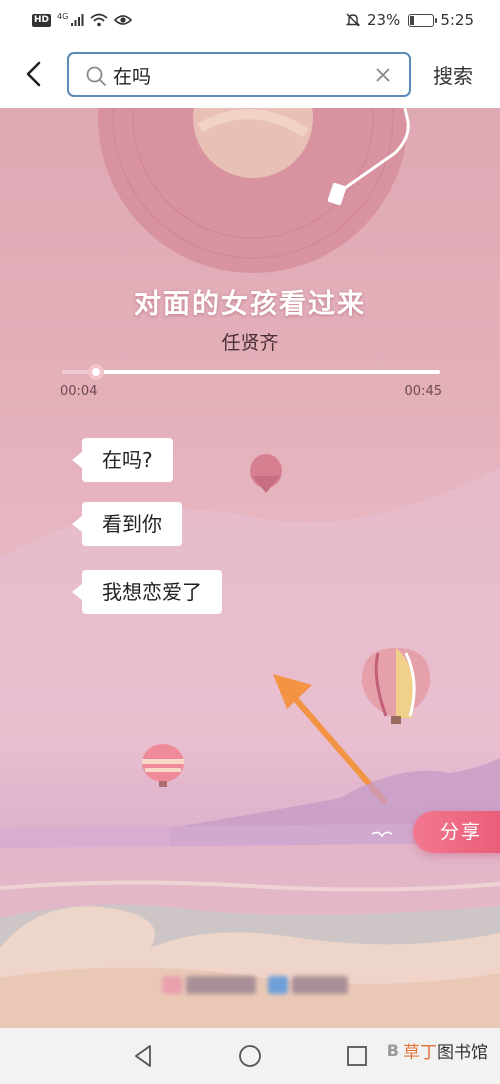  Describe the element at coordinates (396, 686) in the screenshot. I see `balloon-large` at that location.